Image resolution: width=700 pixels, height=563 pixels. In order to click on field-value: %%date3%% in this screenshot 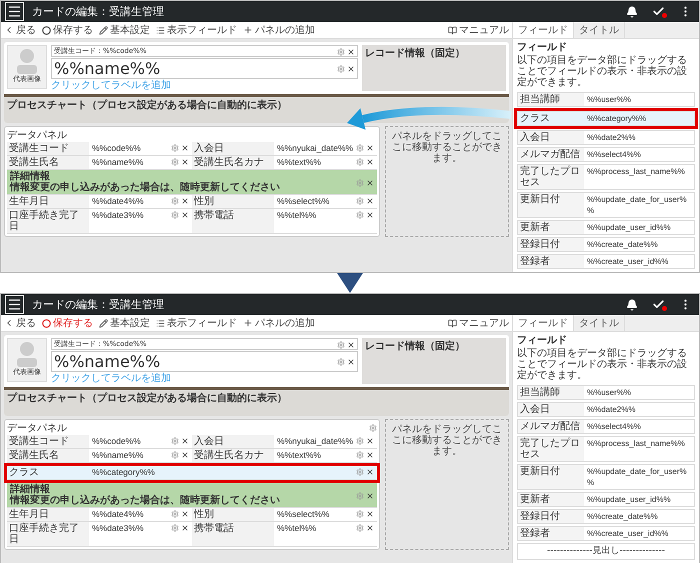, I will do `click(140, 534)`.